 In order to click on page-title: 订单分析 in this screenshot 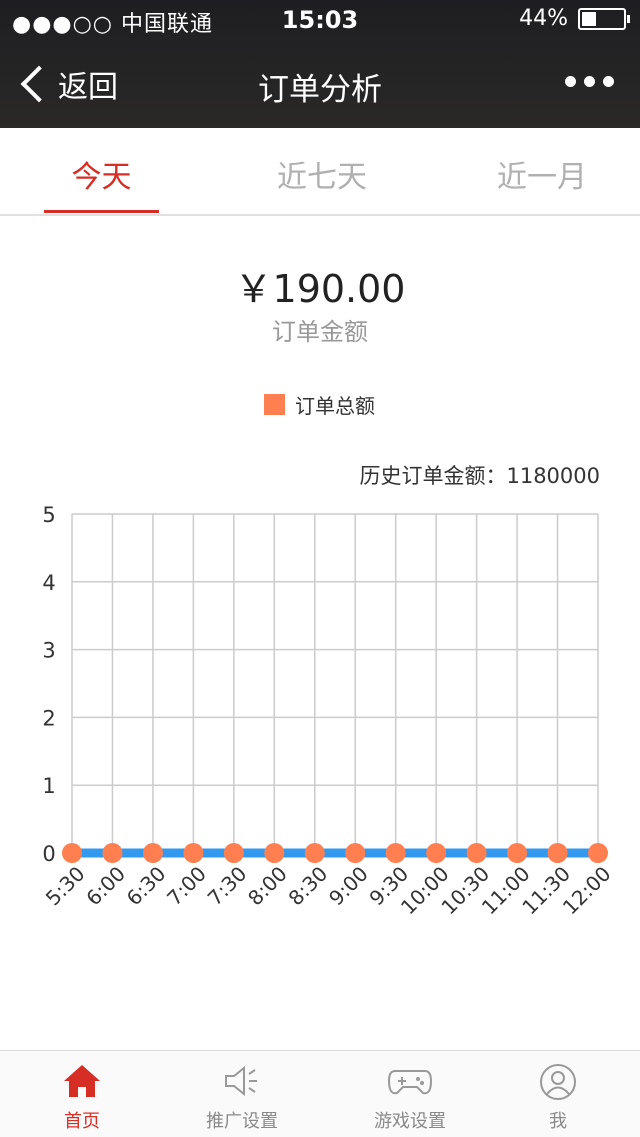, I will do `click(320, 90)`.